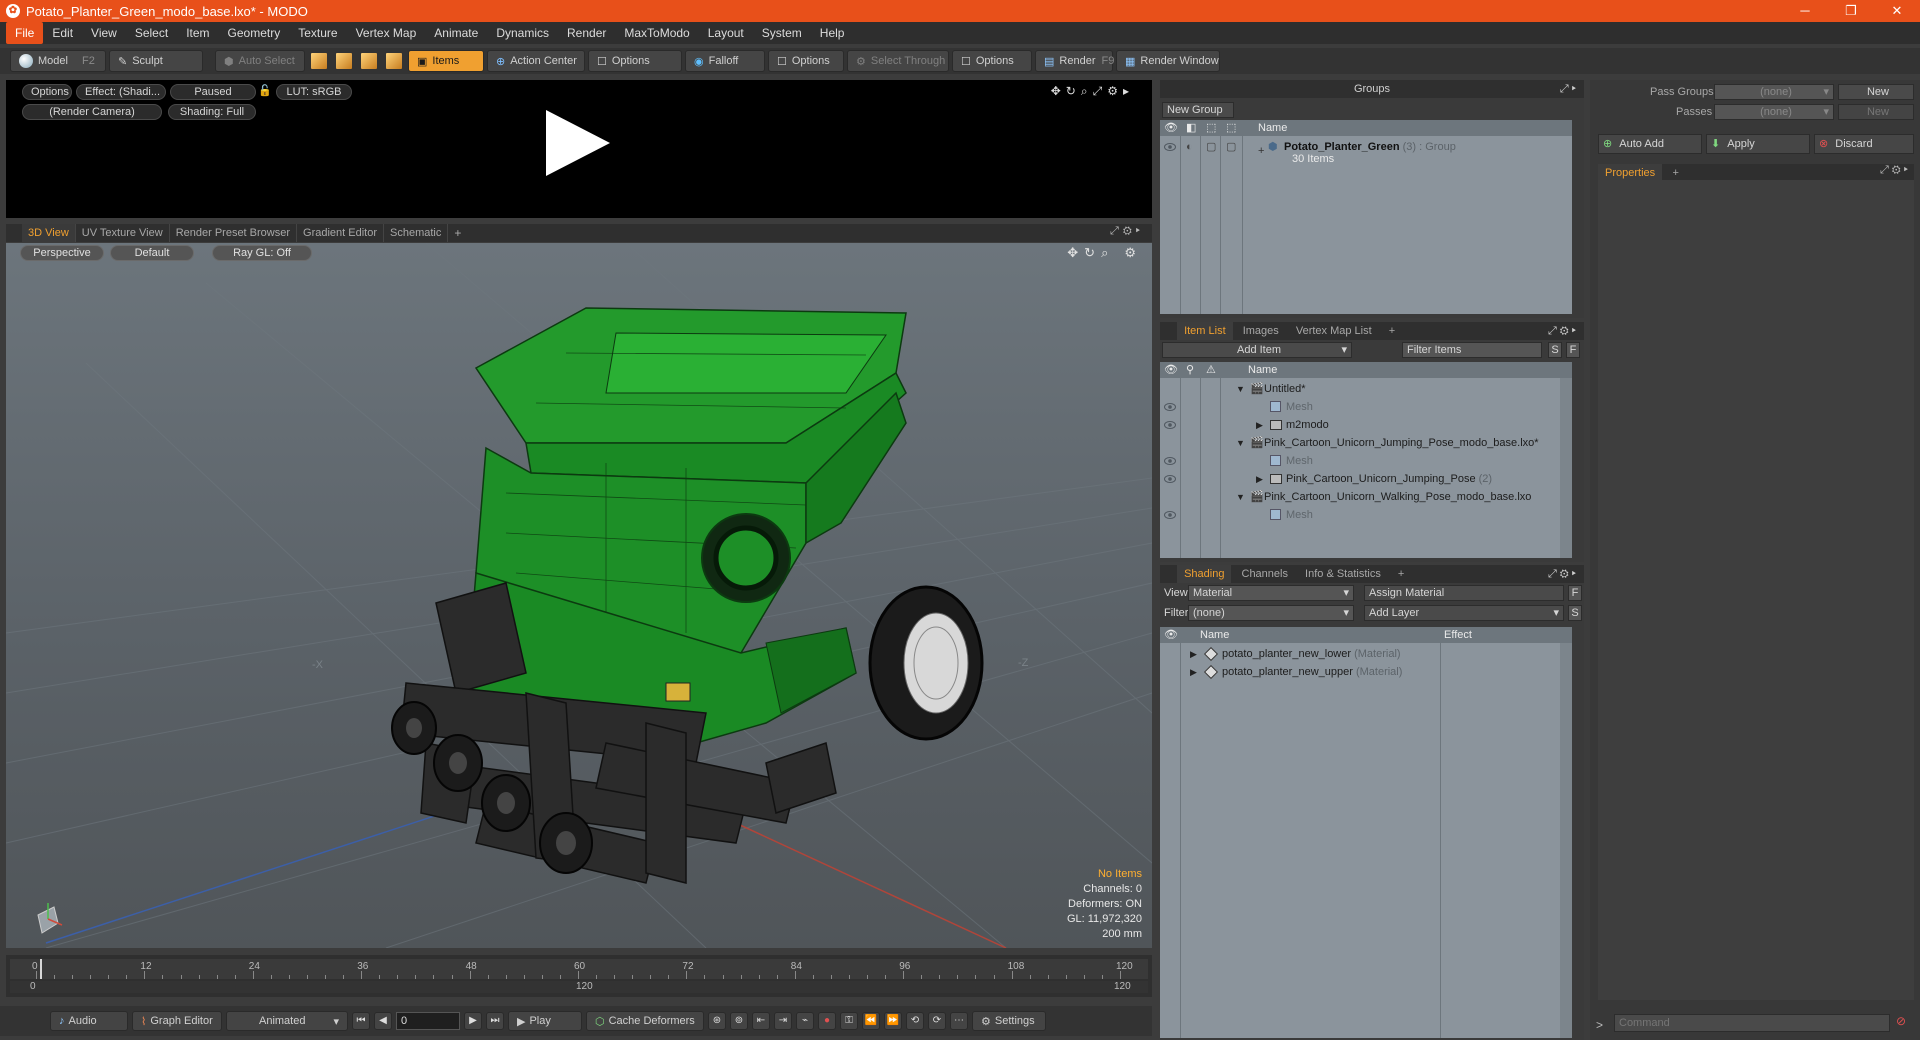 This screenshot has width=1920, height=1040. What do you see at coordinates (428, 1021) in the screenshot?
I see `current-frame-field: 0` at bounding box center [428, 1021].